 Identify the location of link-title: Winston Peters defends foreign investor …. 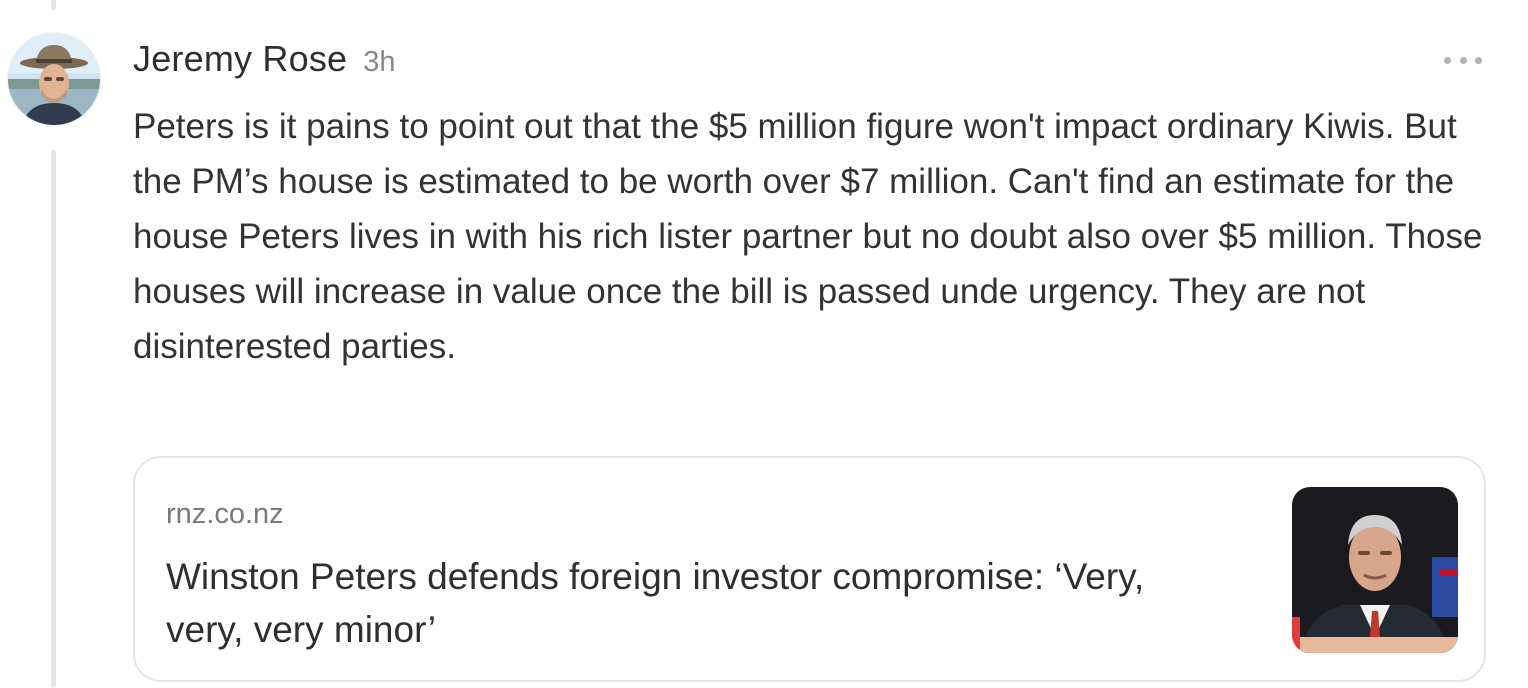
(655, 603).